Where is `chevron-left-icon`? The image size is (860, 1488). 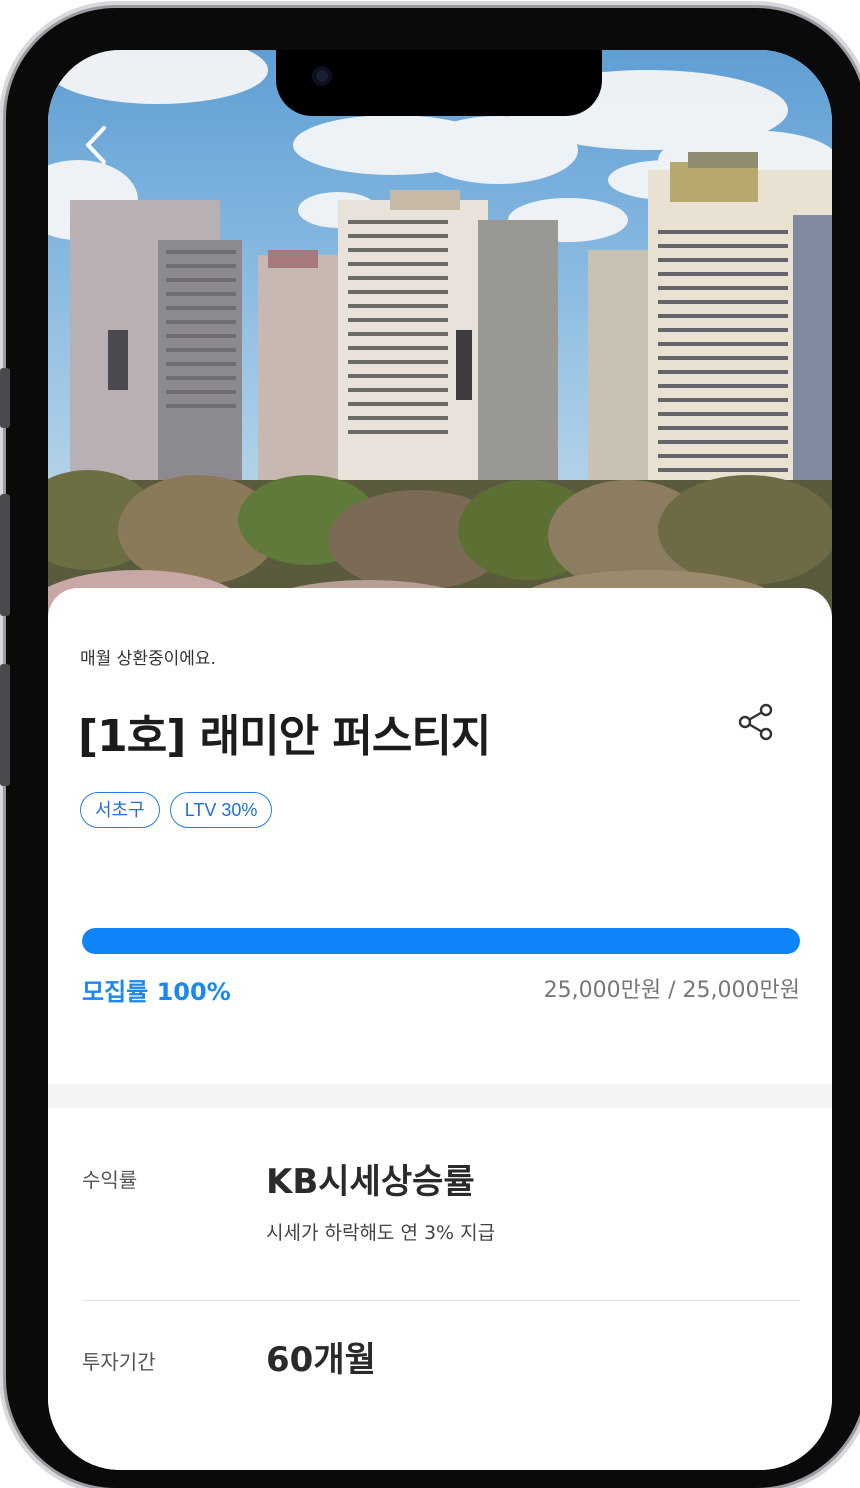 chevron-left-icon is located at coordinates (96, 145).